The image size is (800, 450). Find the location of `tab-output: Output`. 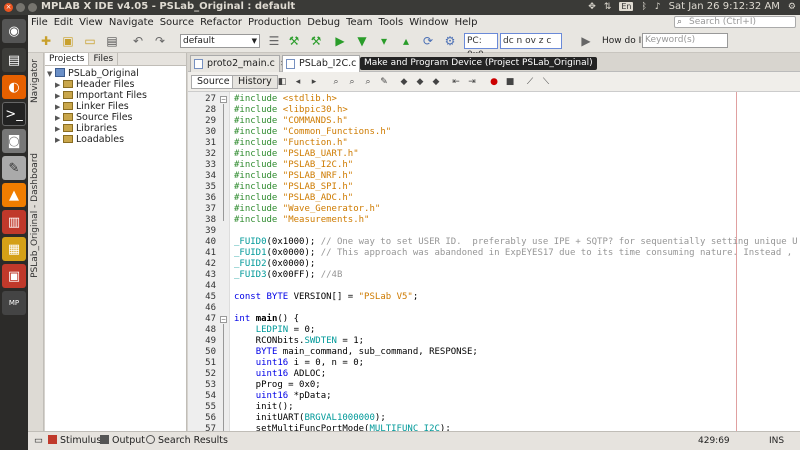

tab-output: Output is located at coordinates (122, 441).